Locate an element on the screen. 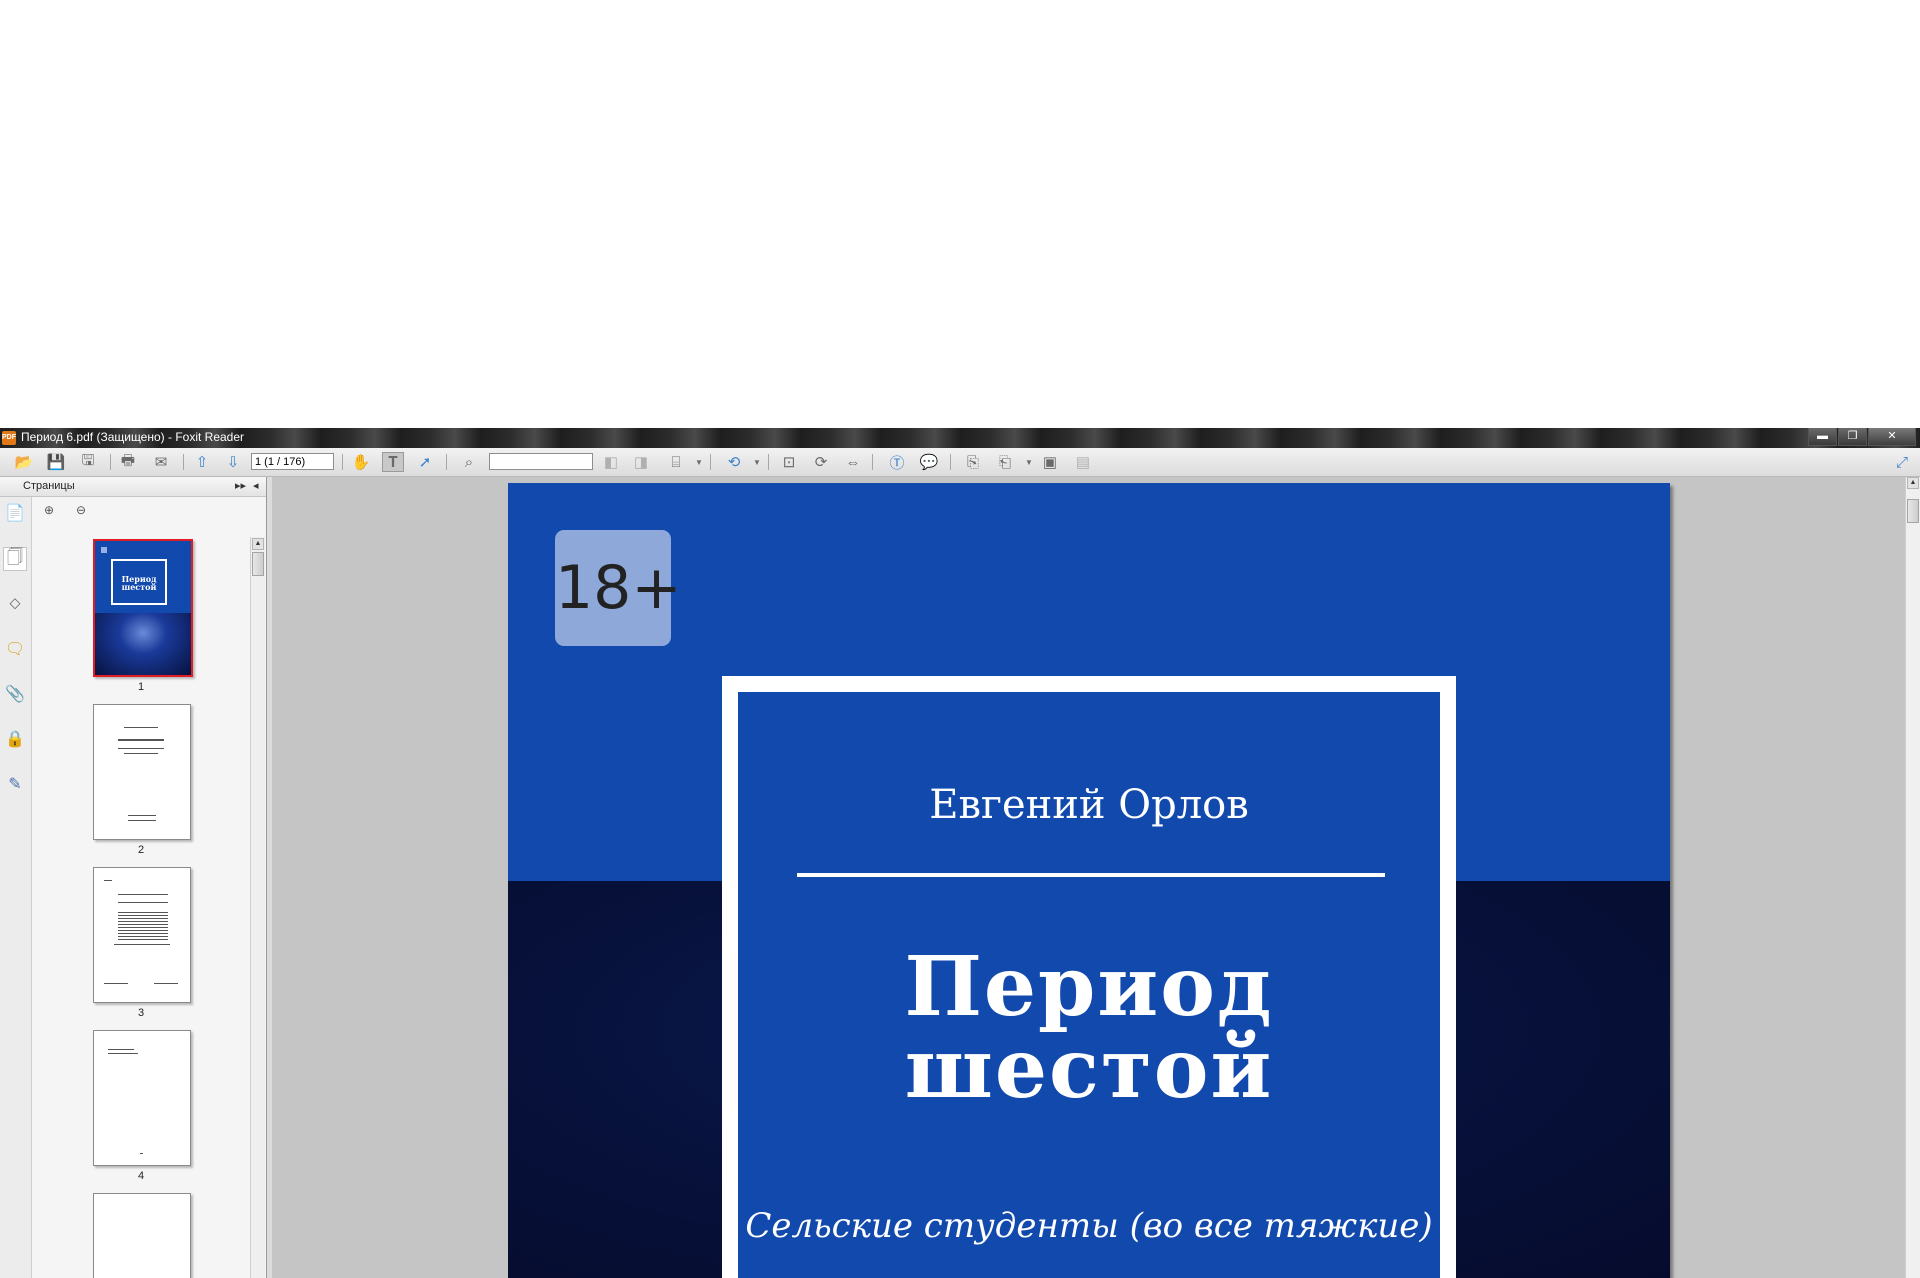 This screenshot has height=1278, width=1920. pages-options-icon: 📄 is located at coordinates (15, 513).